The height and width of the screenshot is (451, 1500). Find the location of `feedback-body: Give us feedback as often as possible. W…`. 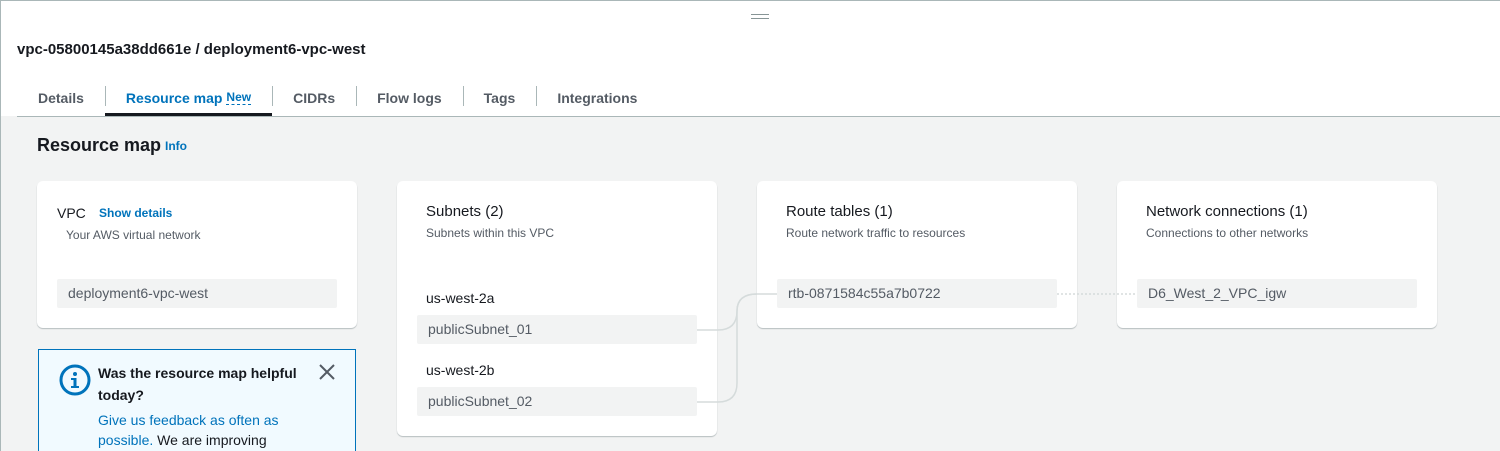

feedback-body: Give us feedback as often as possible. W… is located at coordinates (205, 430).